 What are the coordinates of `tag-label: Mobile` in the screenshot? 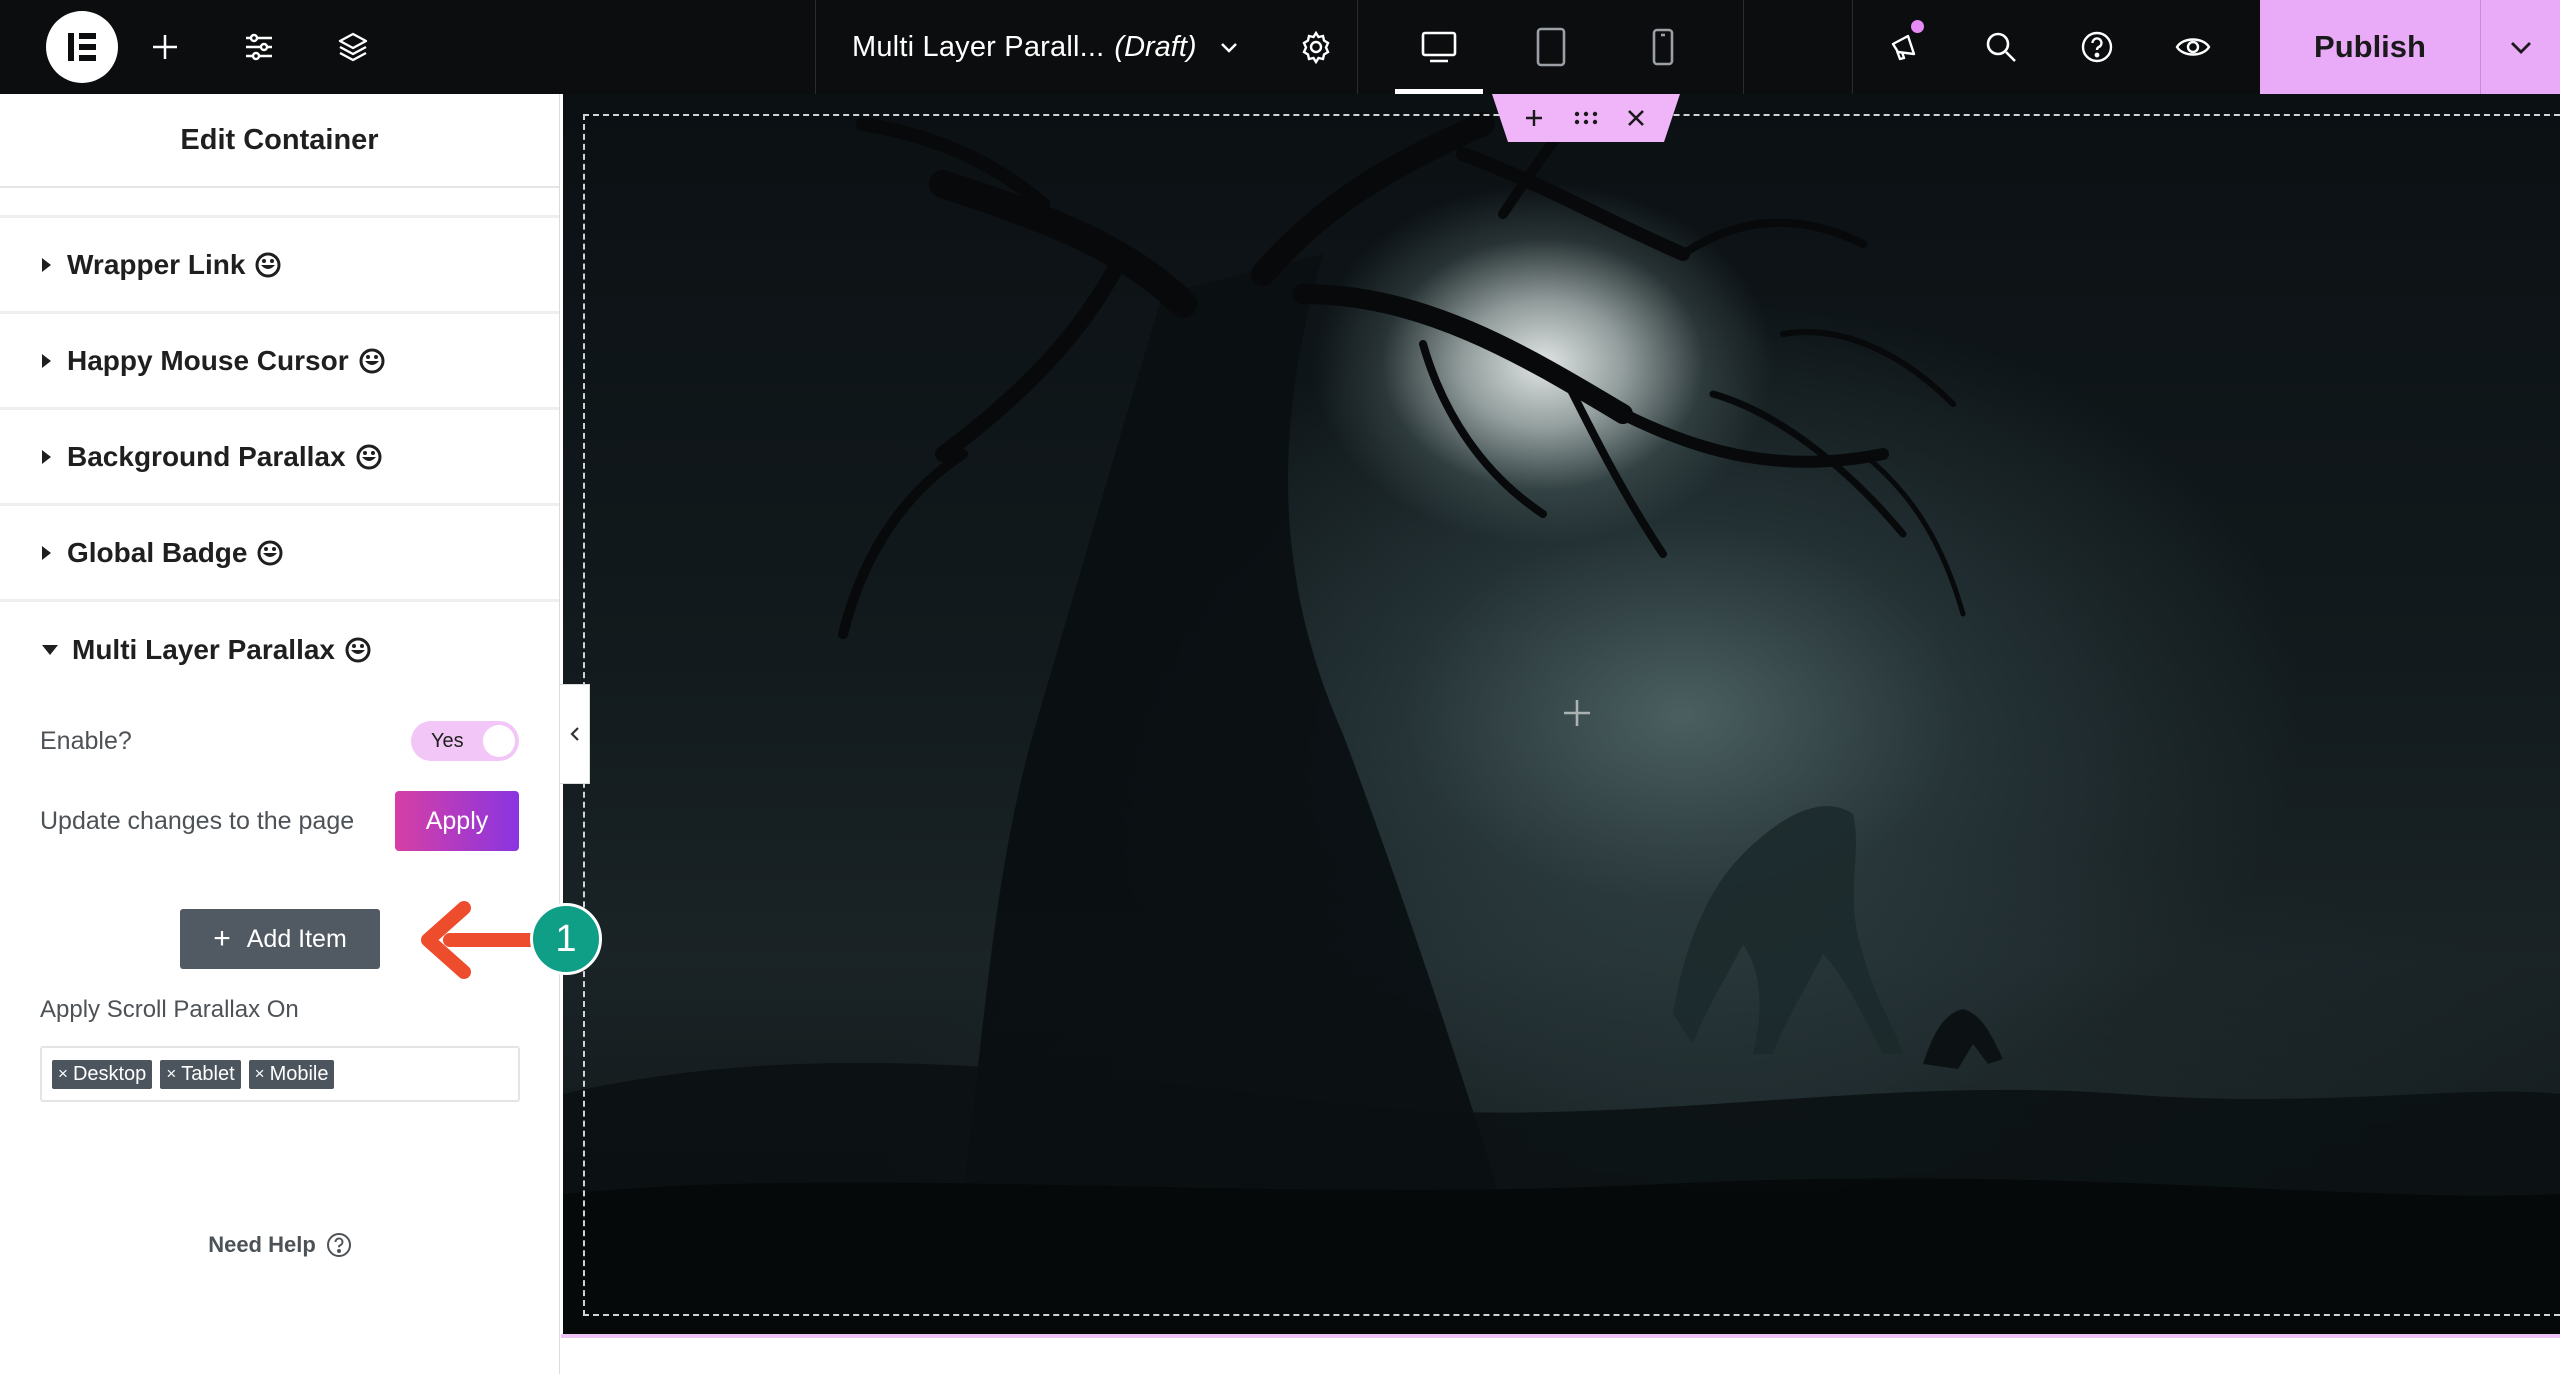 It's located at (299, 1073).